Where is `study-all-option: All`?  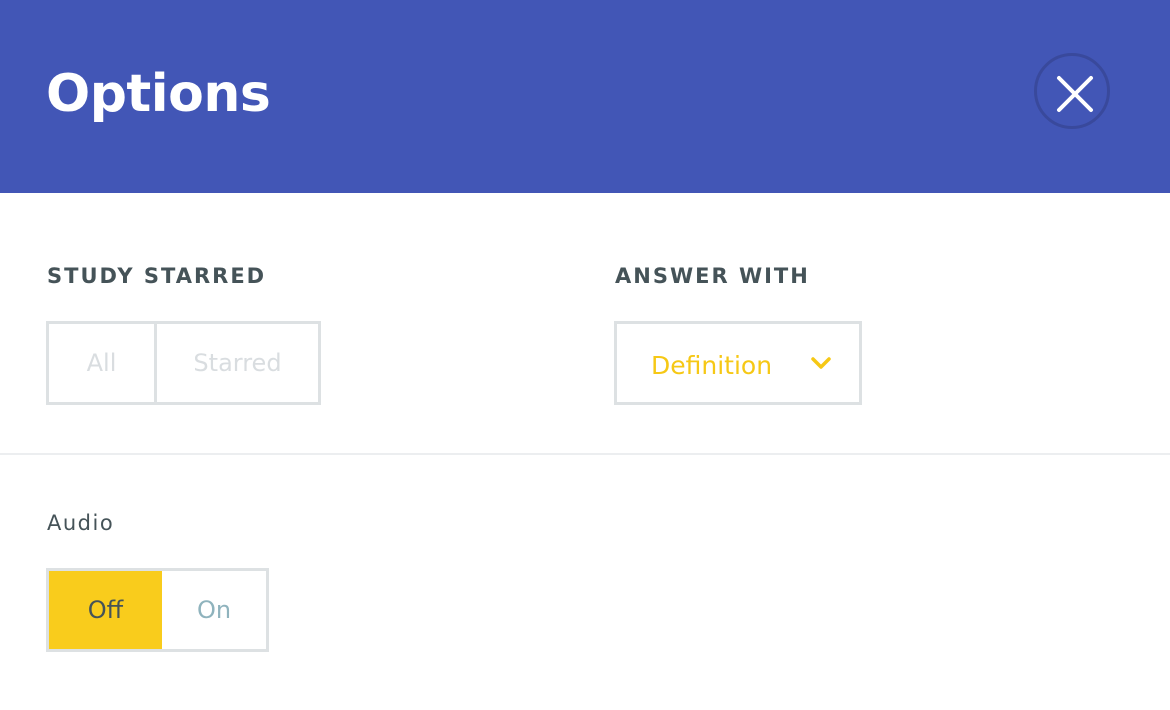
study-all-option: All is located at coordinates (101, 363).